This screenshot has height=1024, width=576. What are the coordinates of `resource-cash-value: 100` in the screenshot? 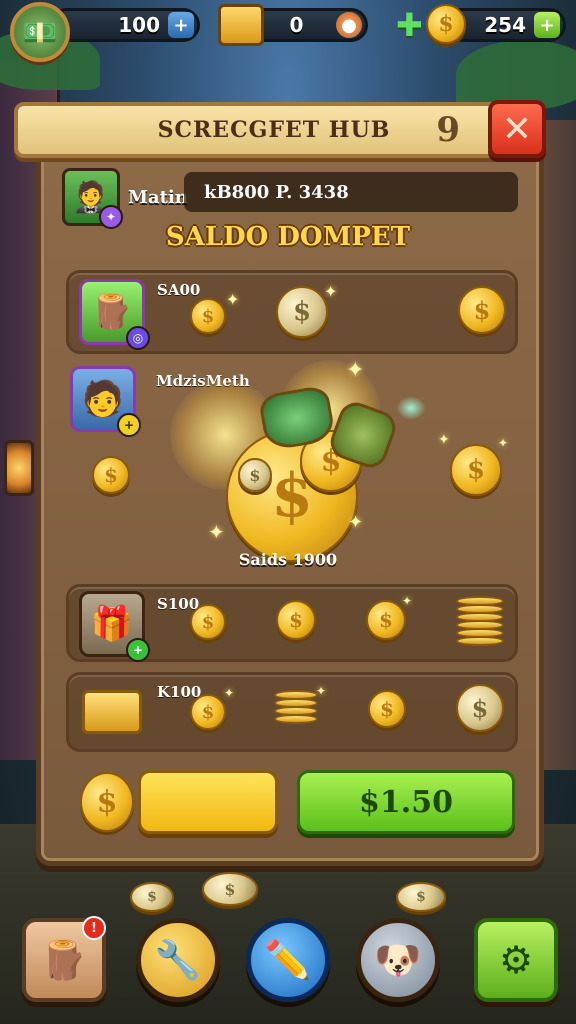 It's located at (139, 25).